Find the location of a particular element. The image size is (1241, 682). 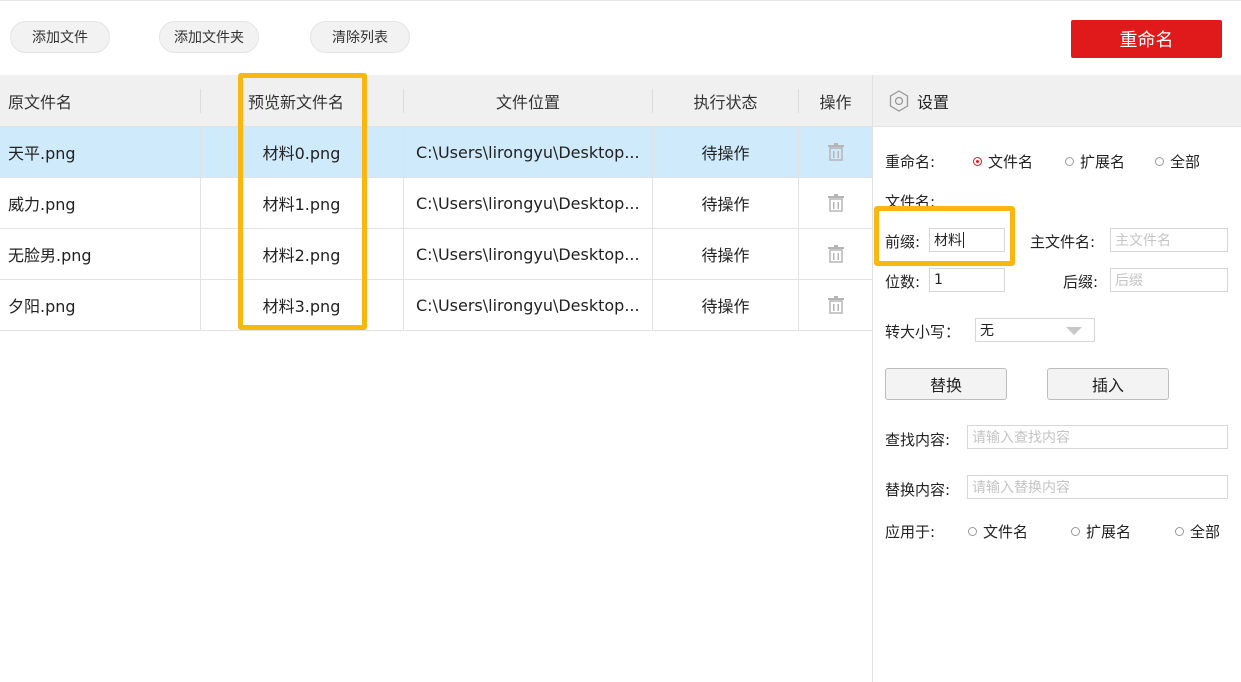

column-action: 操作 is located at coordinates (835, 102).